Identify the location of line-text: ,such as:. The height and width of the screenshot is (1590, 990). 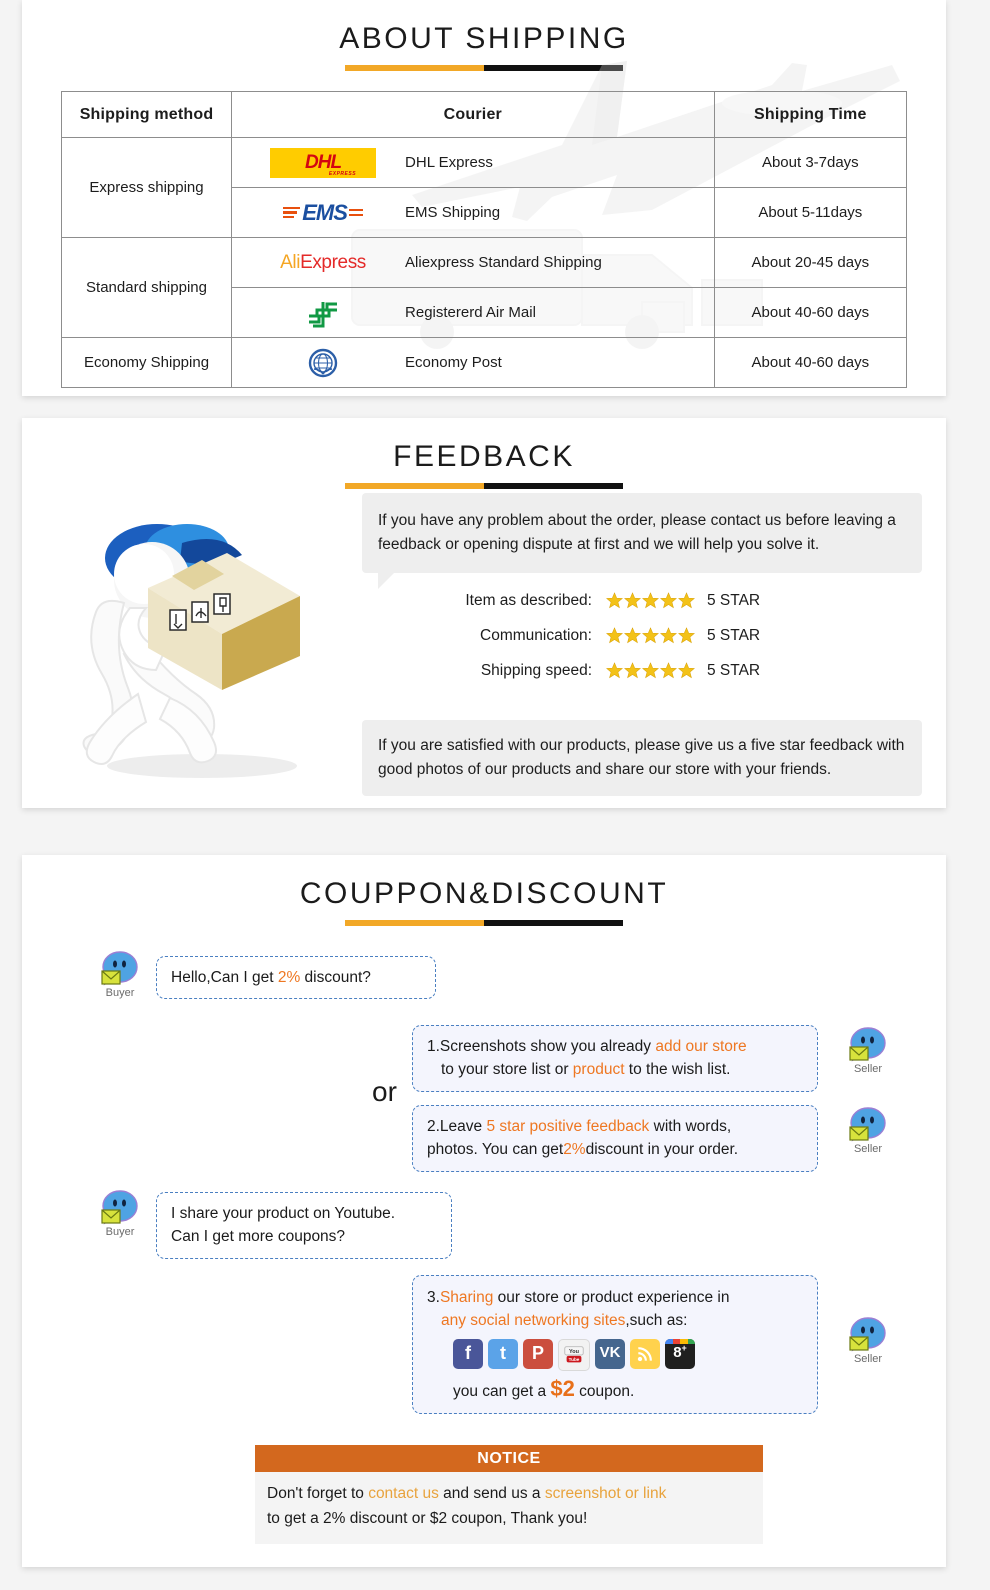
(656, 1321).